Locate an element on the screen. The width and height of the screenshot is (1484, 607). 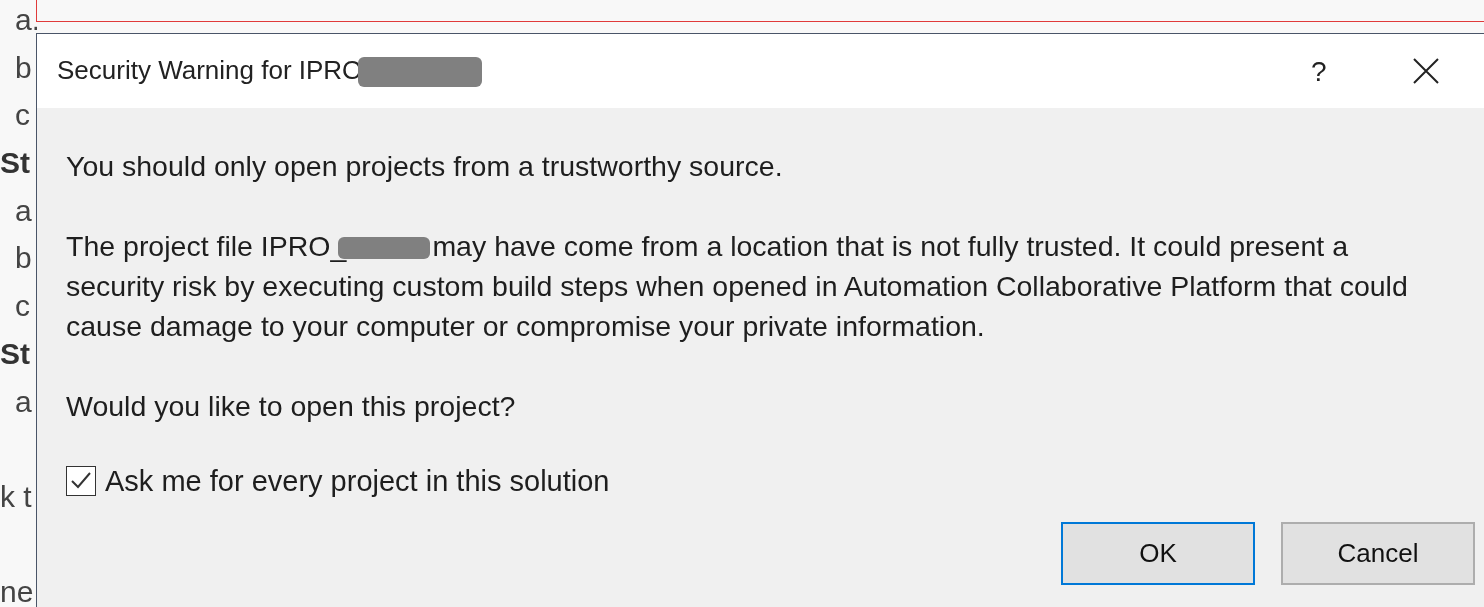
message-text: You should only open projects from a trustworthy source. is located at coordinates (425, 166).